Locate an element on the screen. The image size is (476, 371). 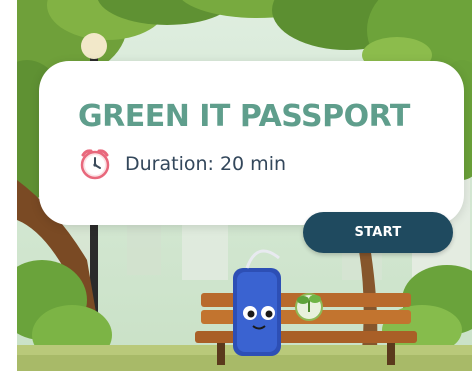
plant-badge is located at coordinates (309, 307).